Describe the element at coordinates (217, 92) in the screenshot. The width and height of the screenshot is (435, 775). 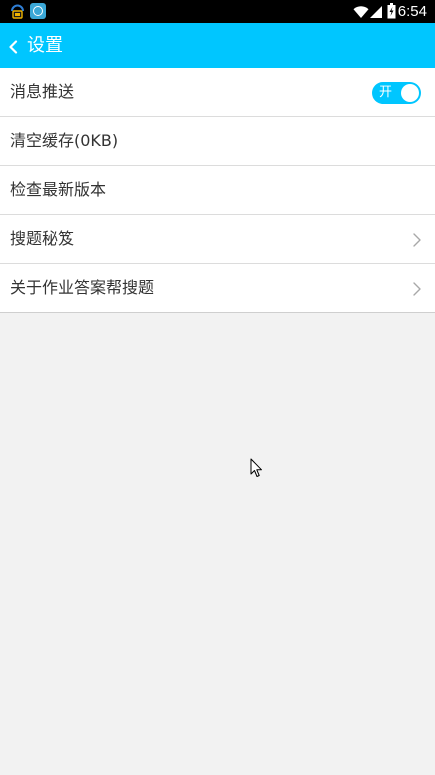
I see `push-notification-row: 消息推送 开` at that location.